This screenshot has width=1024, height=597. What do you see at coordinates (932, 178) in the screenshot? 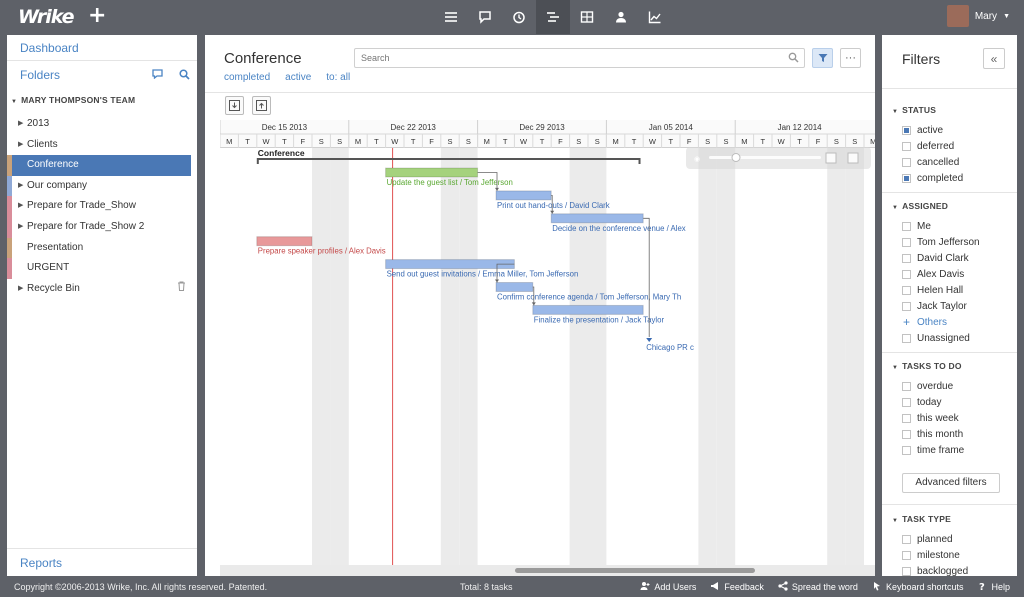
I see `filter-option: completed` at bounding box center [932, 178].